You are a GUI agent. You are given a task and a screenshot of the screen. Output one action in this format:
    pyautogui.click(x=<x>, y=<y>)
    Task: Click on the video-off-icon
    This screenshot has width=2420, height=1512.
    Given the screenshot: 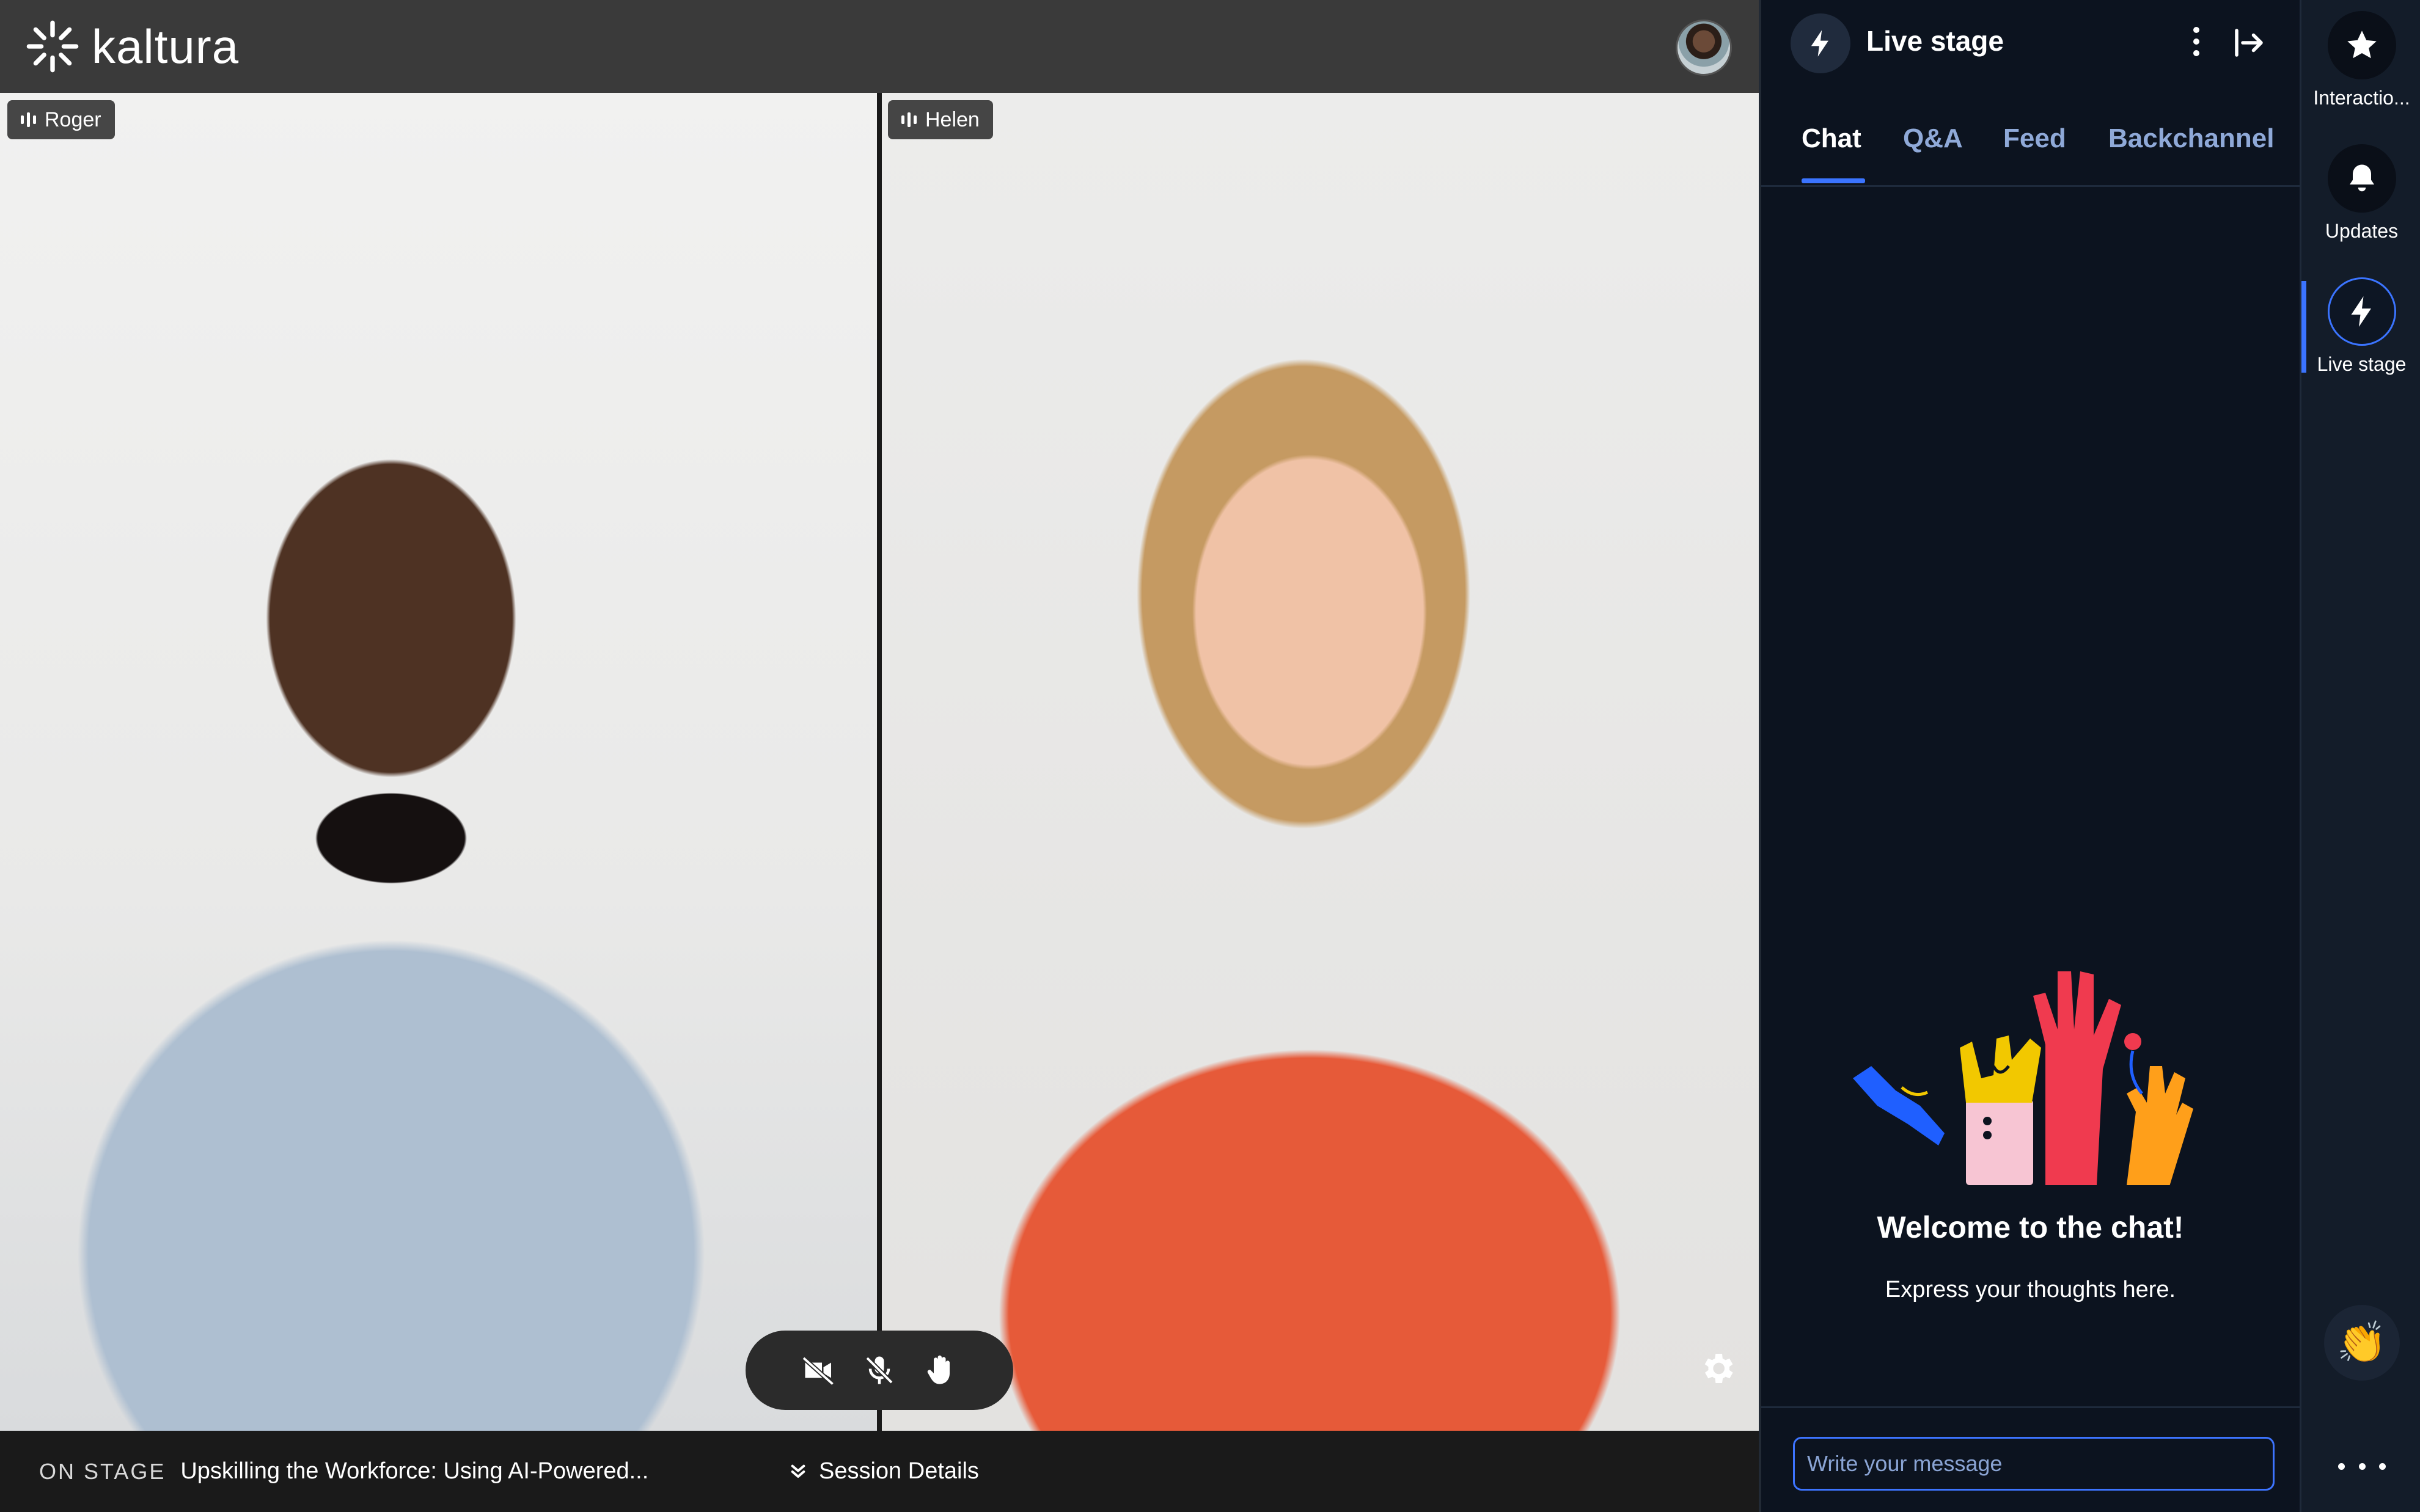 What is the action you would take?
    pyautogui.click(x=818, y=1371)
    